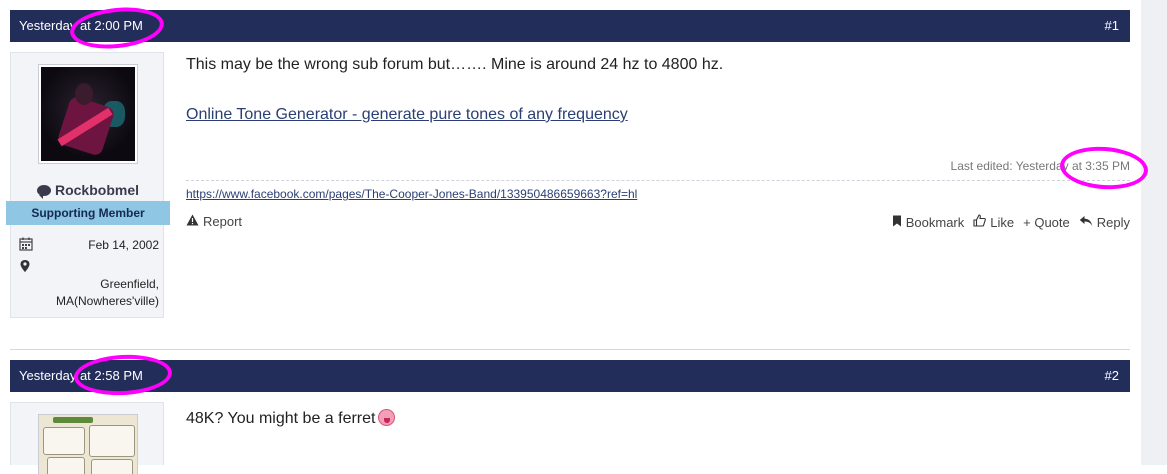 Image resolution: width=1167 pixels, height=474 pixels. Describe the element at coordinates (570, 26) in the screenshot. I see `post-header: Yesterday at 2:00 PM #1` at that location.